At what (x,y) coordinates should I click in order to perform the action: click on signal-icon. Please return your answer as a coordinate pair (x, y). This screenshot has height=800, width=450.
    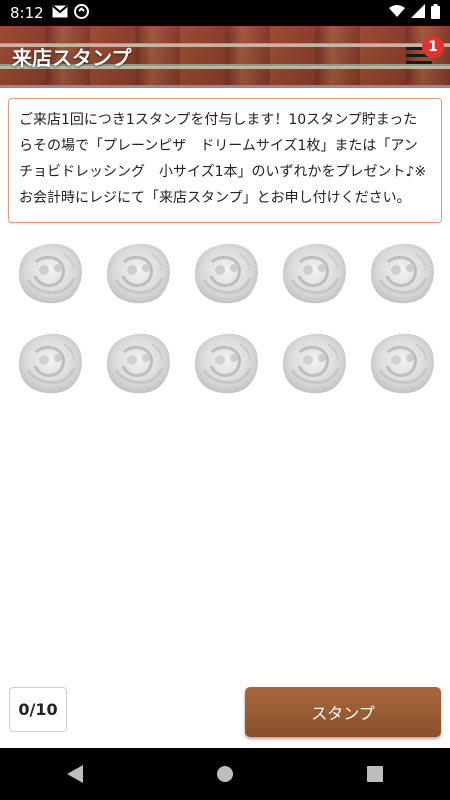
    Looking at the image, I should click on (418, 13).